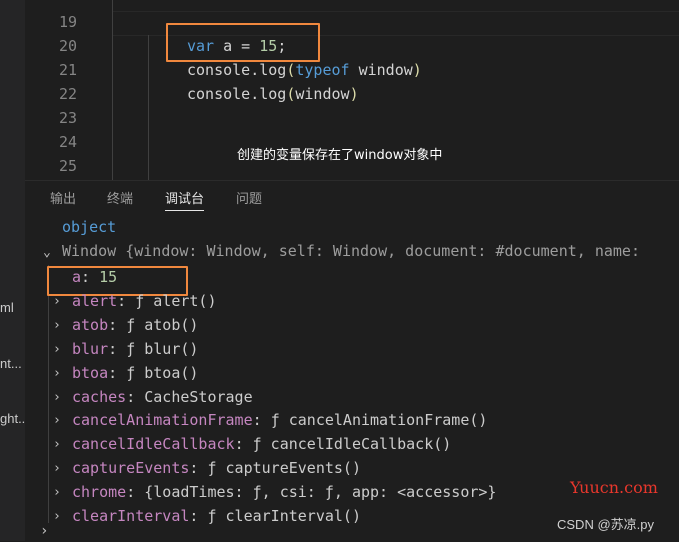 Image resolution: width=679 pixels, height=542 pixels. What do you see at coordinates (120, 197) in the screenshot?
I see `tab-terminal: 终端` at bounding box center [120, 197].